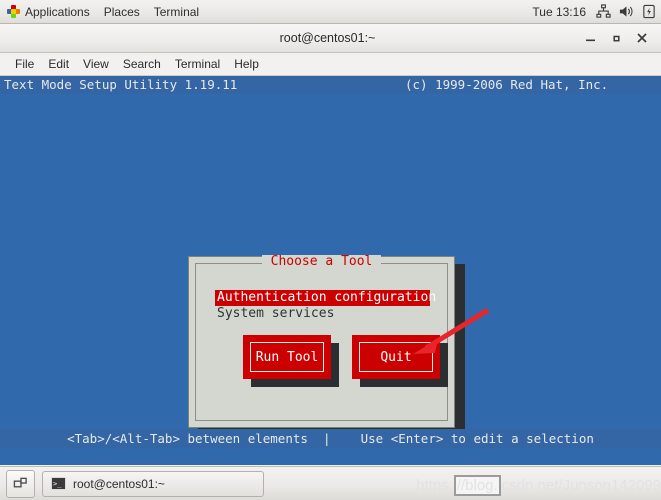 The image size is (661, 500). Describe the element at coordinates (642, 38) in the screenshot. I see `close-button` at that location.